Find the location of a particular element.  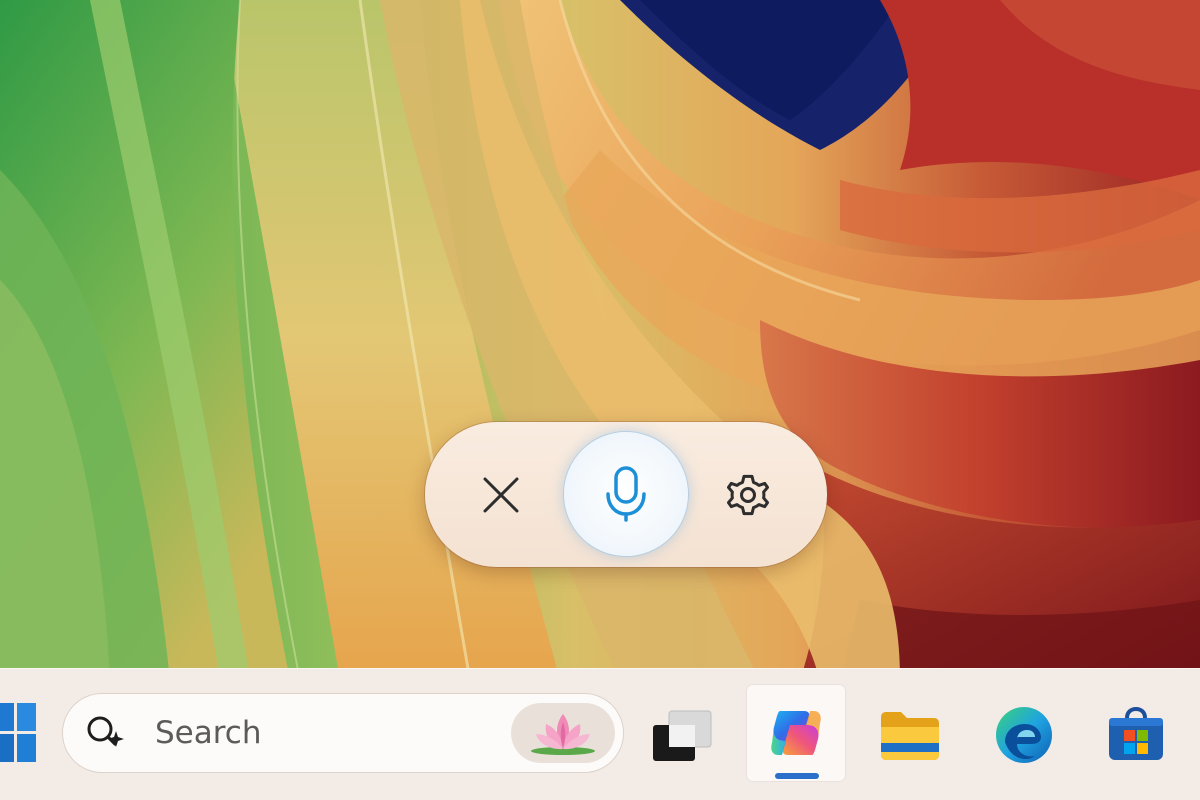

gear-icon is located at coordinates (748, 495).